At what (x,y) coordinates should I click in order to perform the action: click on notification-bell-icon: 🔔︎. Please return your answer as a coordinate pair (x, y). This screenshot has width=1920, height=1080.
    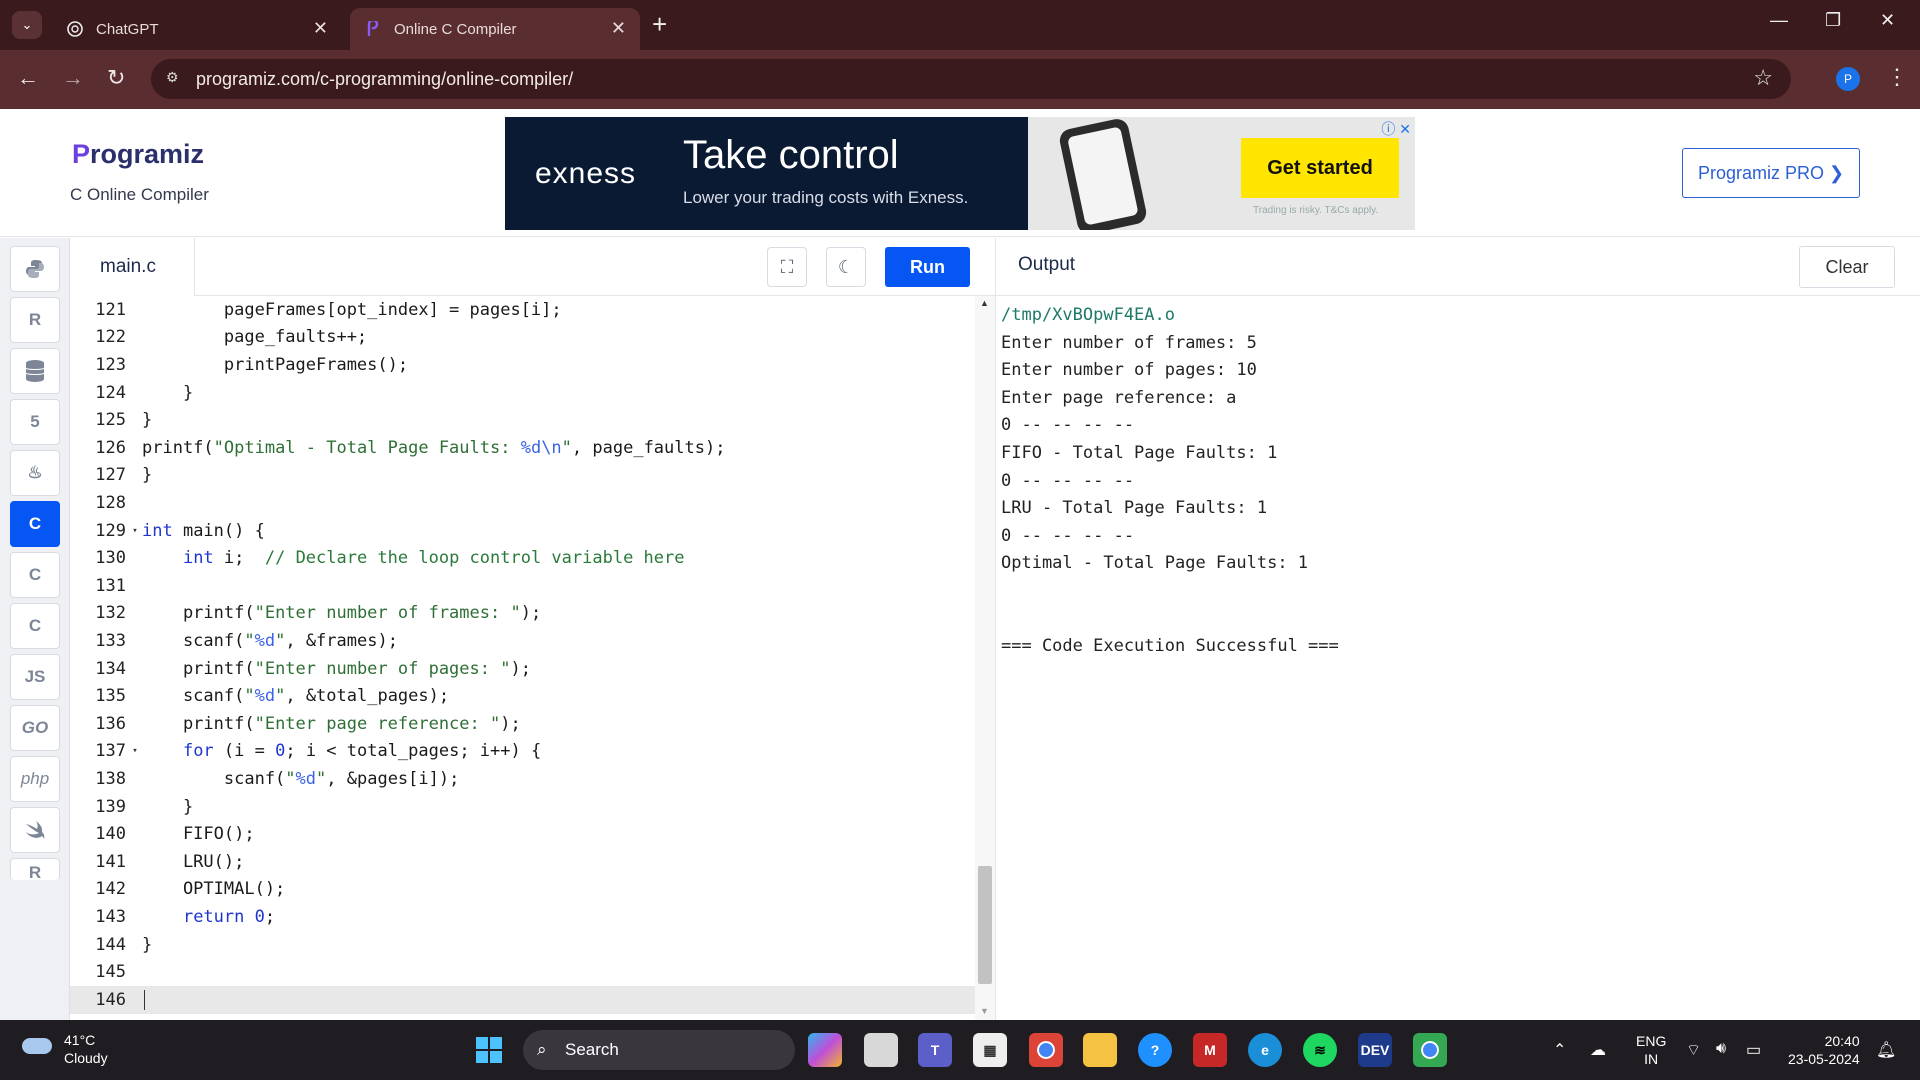
    Looking at the image, I should click on (1886, 1050).